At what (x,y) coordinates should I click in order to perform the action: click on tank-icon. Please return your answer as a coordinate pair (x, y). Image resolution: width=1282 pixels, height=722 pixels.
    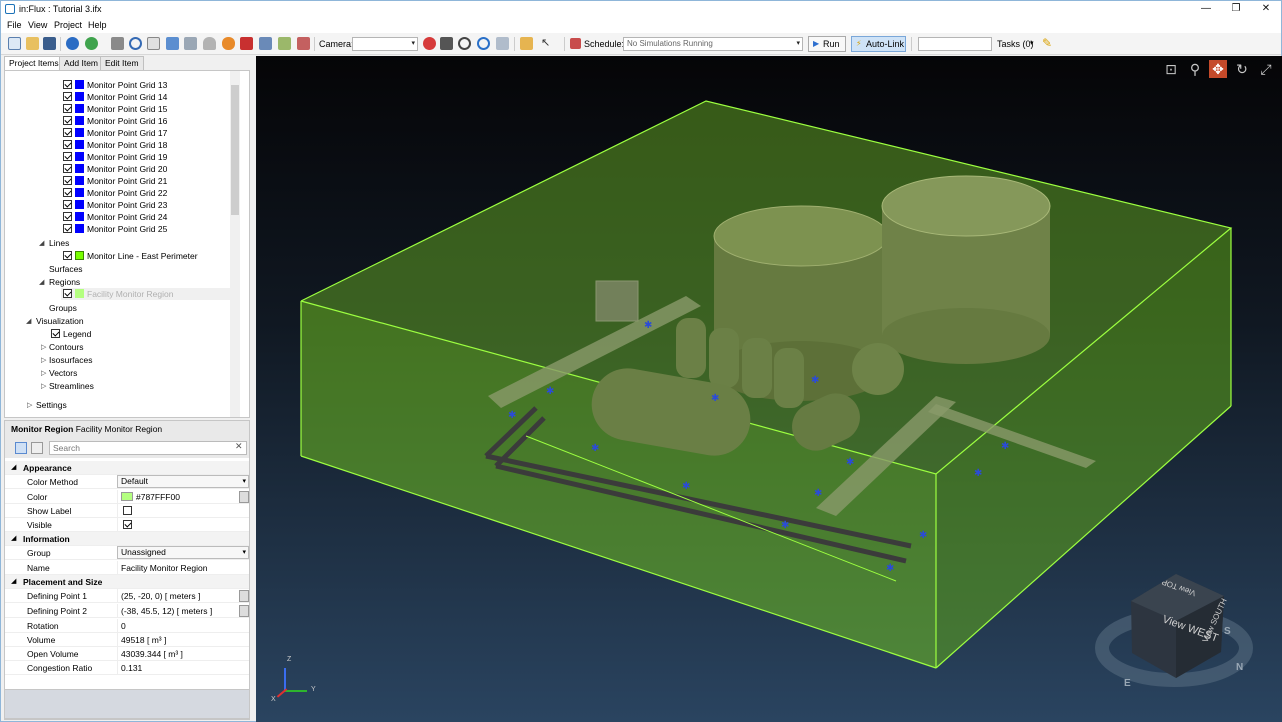
    Looking at the image, I should click on (190, 43).